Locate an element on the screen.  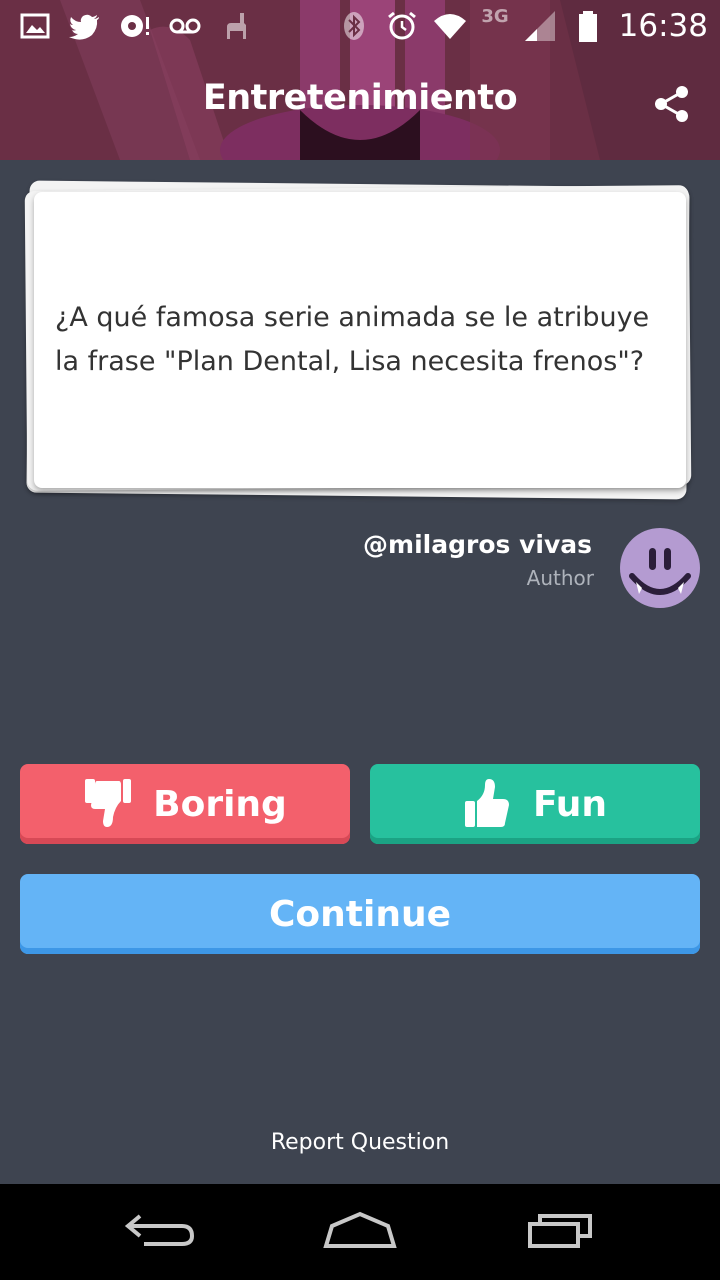
report-question-link: Report Question is located at coordinates (360, 1142).